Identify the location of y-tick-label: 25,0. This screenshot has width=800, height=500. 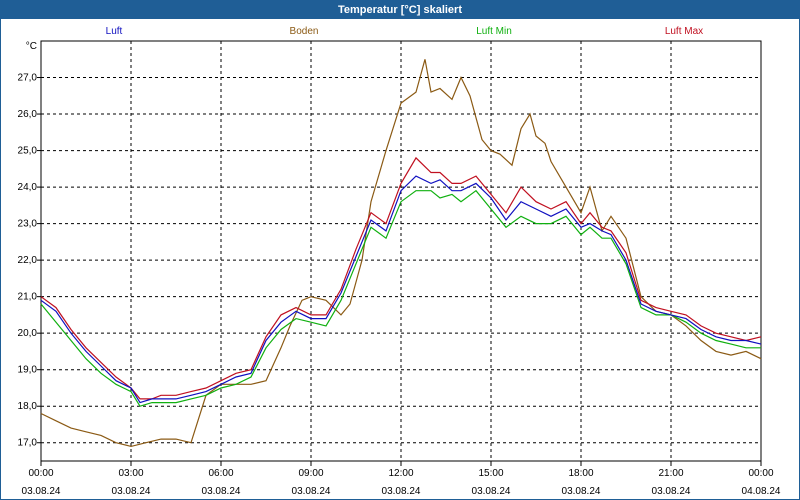
(28, 151).